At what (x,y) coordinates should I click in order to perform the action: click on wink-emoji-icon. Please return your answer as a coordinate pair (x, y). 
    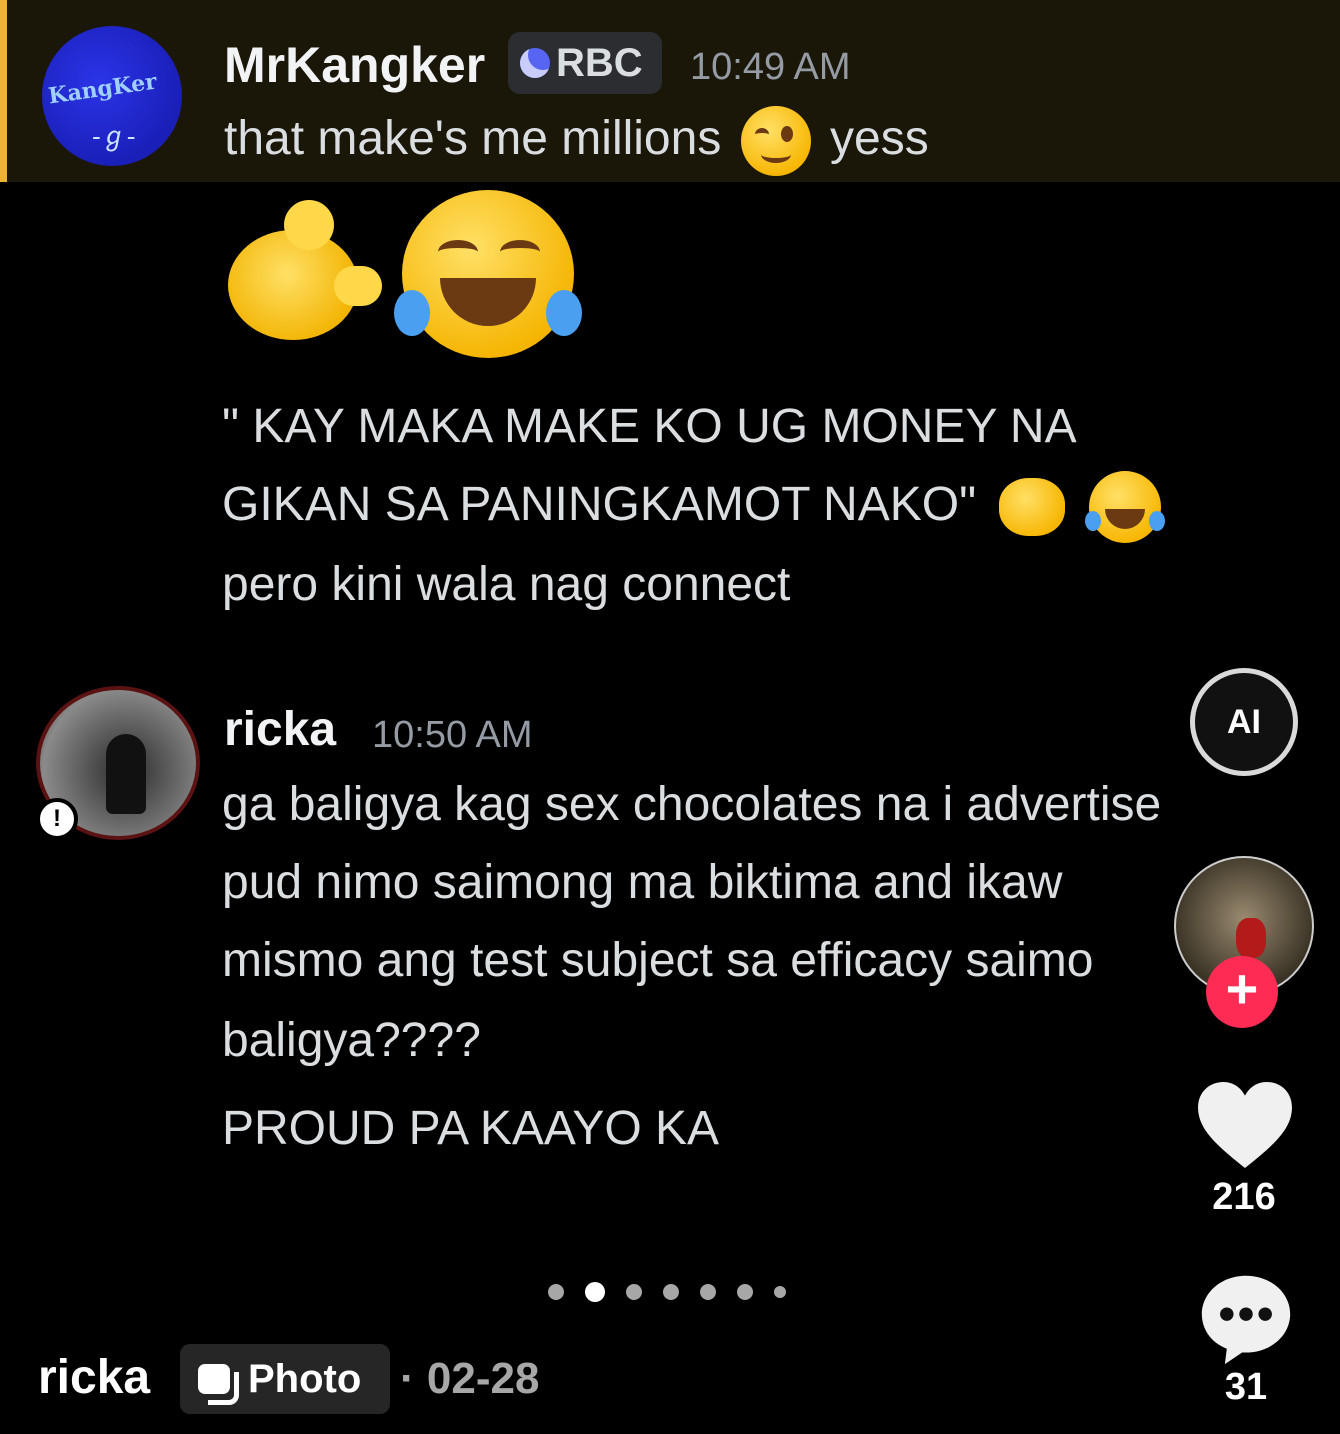
    Looking at the image, I should click on (775, 141).